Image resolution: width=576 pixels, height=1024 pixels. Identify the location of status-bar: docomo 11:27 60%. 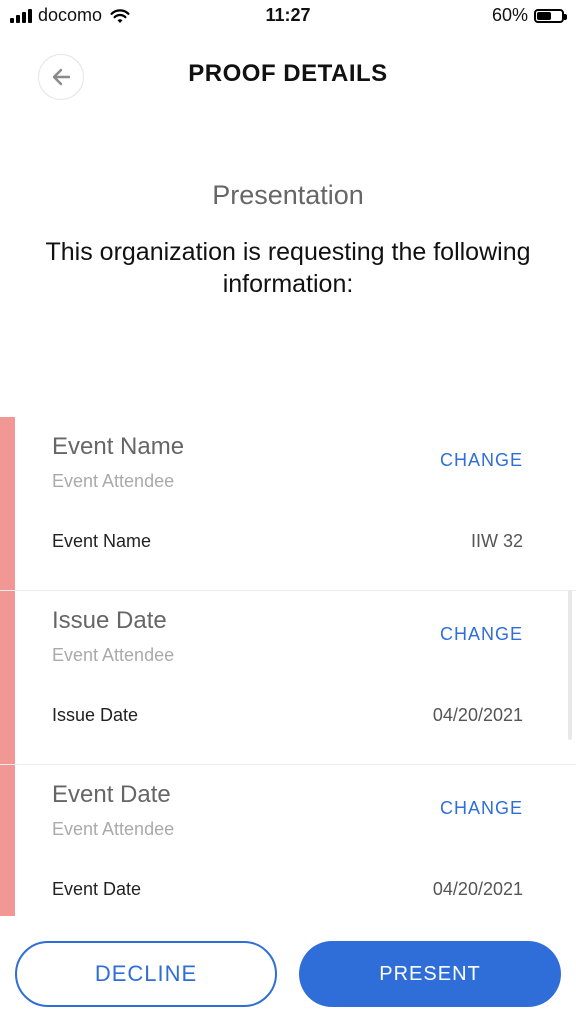
(288, 17).